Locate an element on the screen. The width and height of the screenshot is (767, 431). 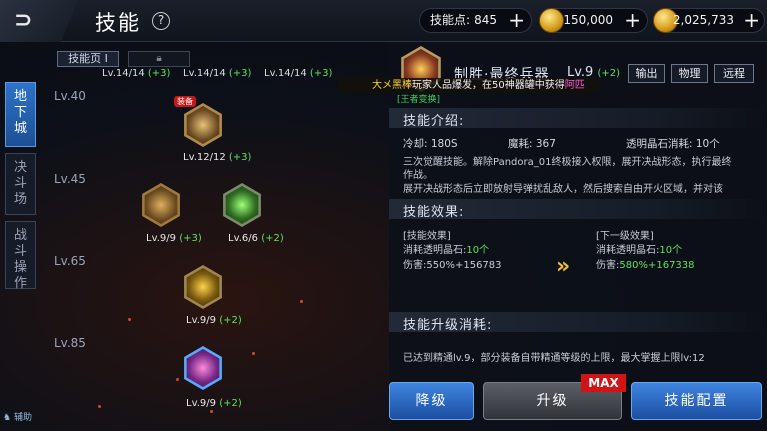
cooldown-text: 冷却: 180S is located at coordinates (430, 144).